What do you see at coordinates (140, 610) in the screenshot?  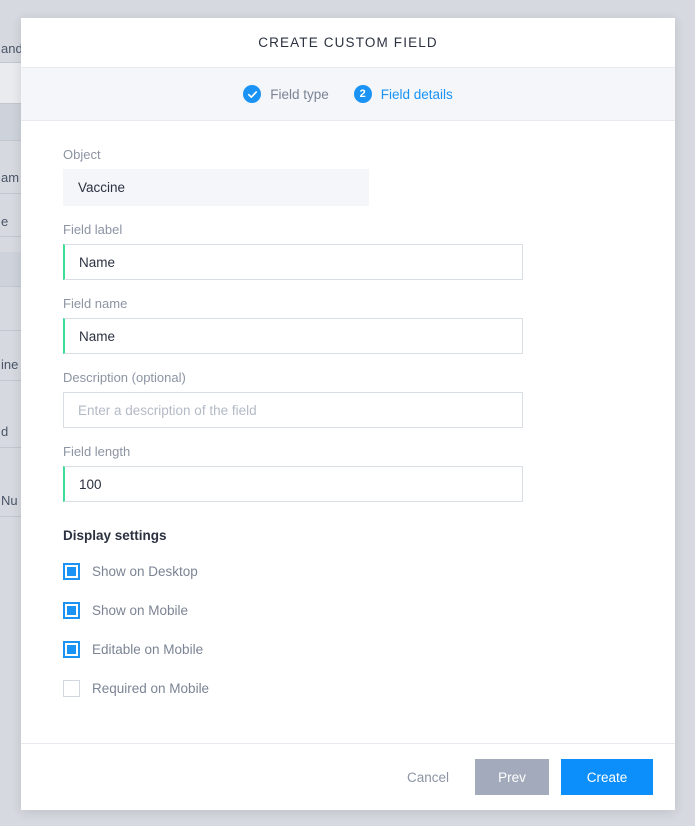 I see `checkbox-label: Show on Mobile` at bounding box center [140, 610].